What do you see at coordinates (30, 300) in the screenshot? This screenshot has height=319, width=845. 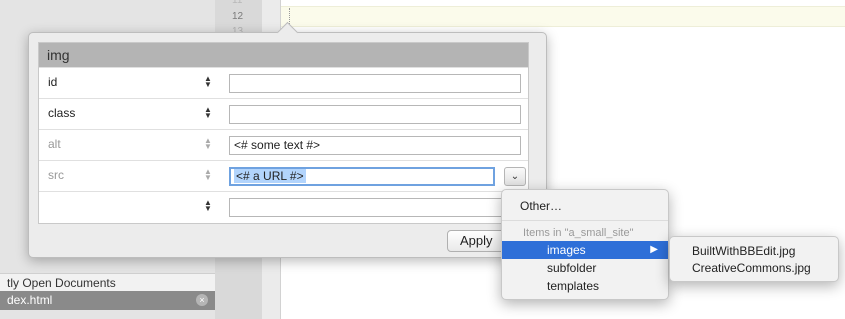 I see `document-name: dex.html` at bounding box center [30, 300].